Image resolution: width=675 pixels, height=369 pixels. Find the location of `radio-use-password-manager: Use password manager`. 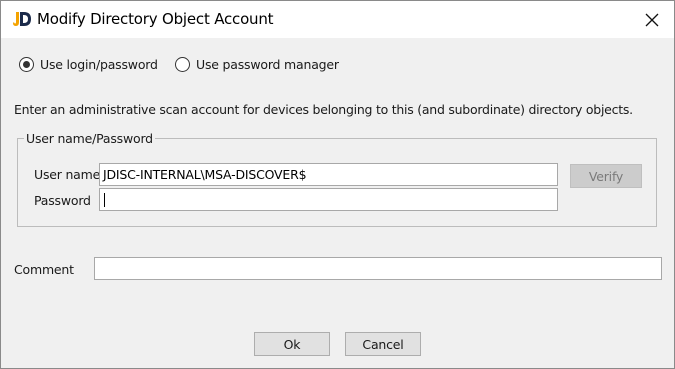

radio-use-password-manager: Use password manager is located at coordinates (257, 64).